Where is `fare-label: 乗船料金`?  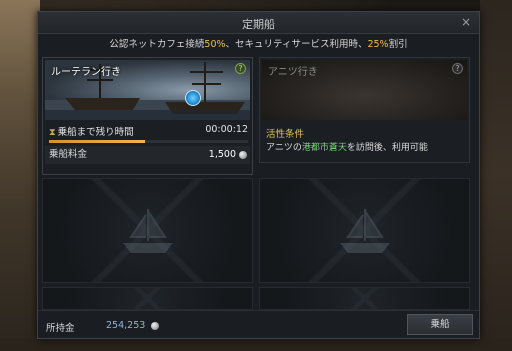
fare-label: 乗船料金 is located at coordinates (68, 154).